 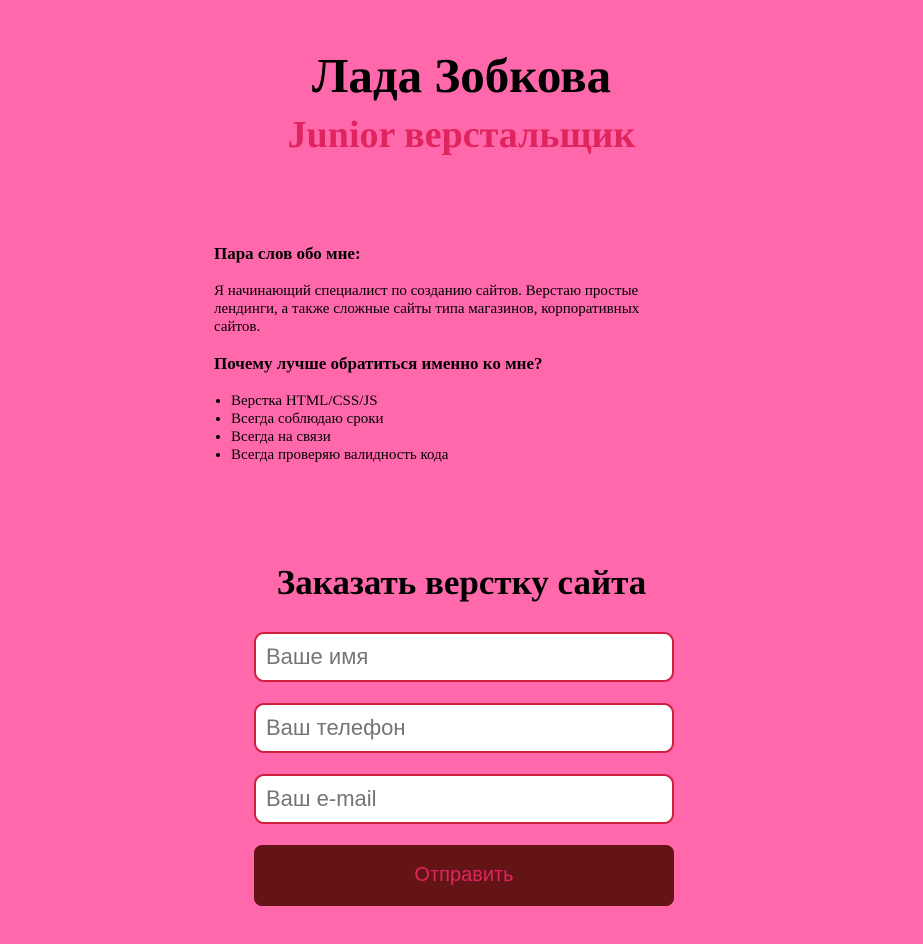 I want to click on submit-button: Отправить, so click(x=464, y=875).